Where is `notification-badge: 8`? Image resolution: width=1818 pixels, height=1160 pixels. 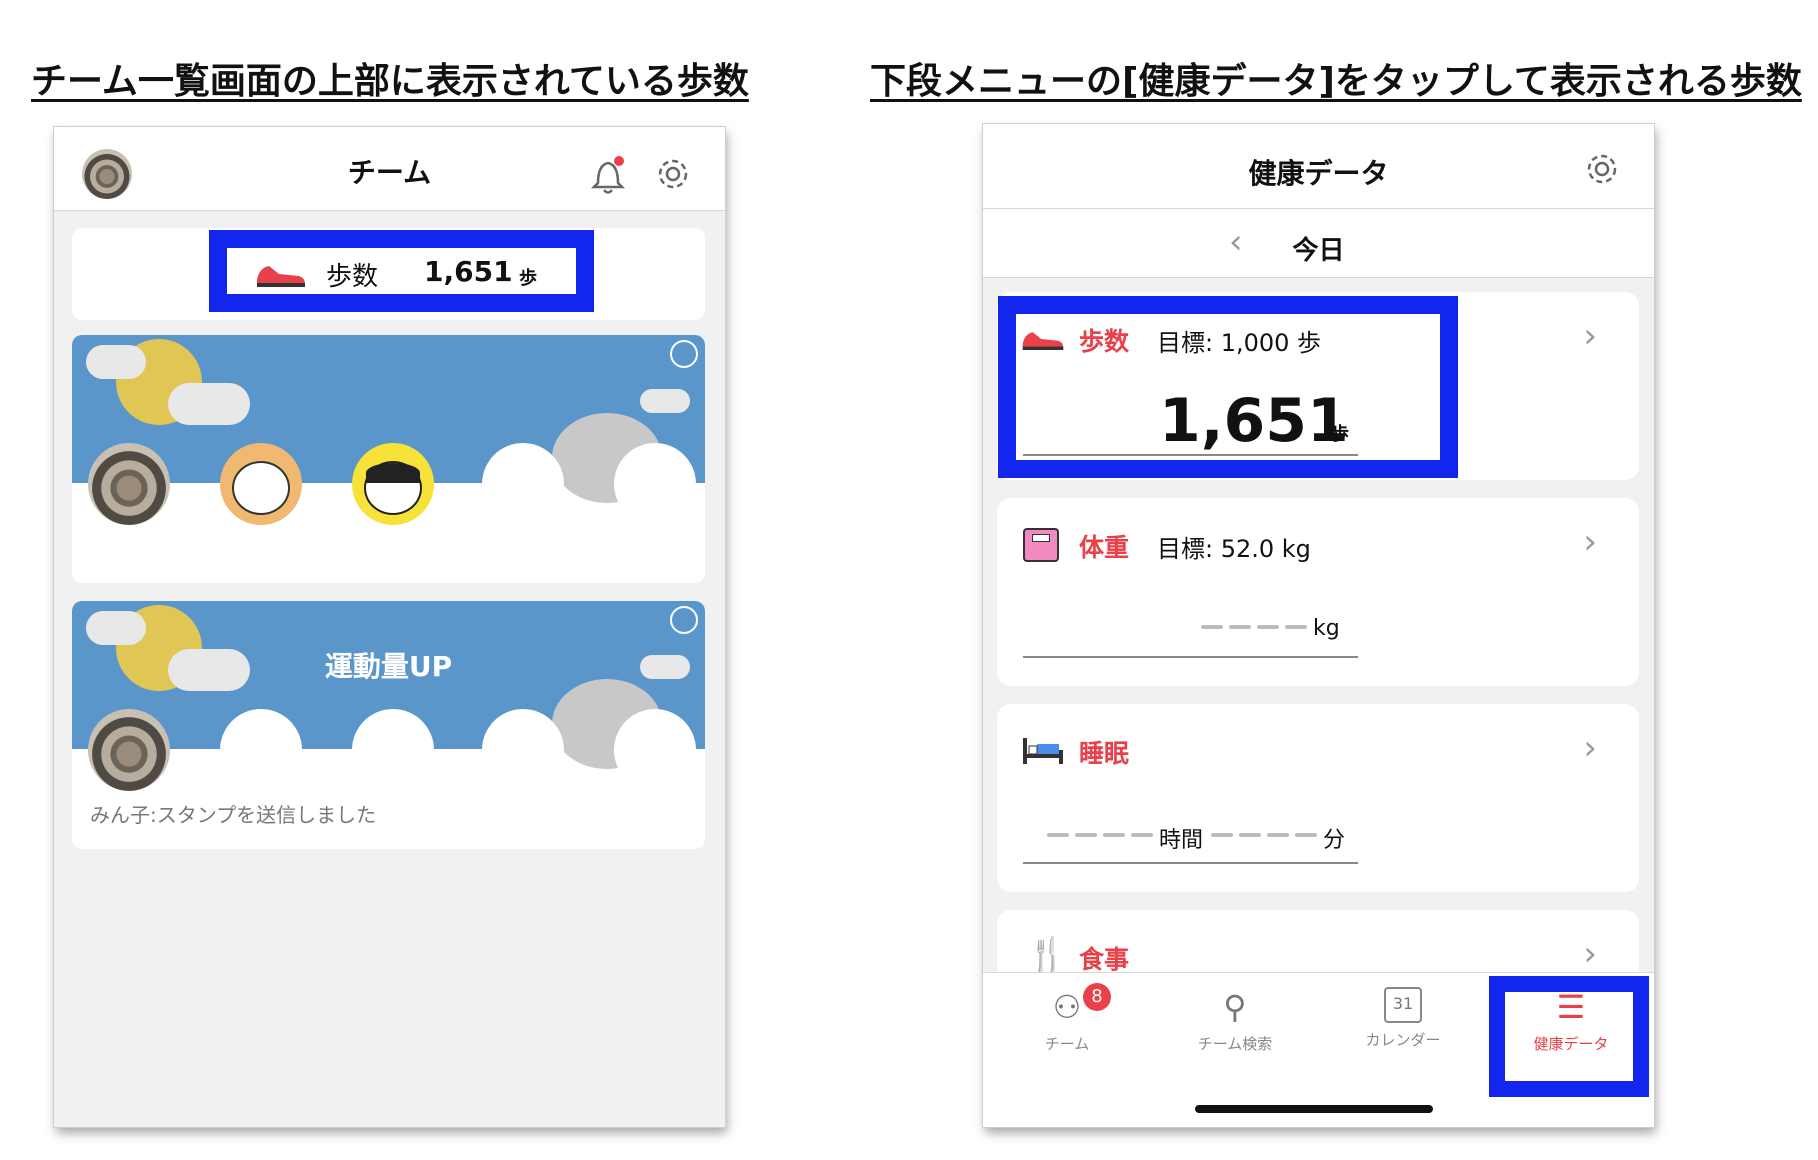 notification-badge: 8 is located at coordinates (1097, 997).